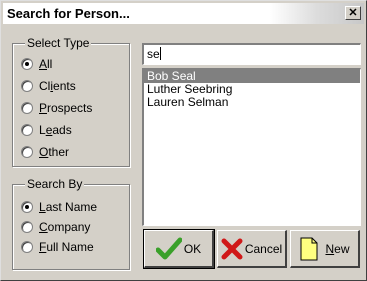 Image resolution: width=367 pixels, height=281 pixels. I want to click on select-type-legend: Select Type, so click(58, 43).